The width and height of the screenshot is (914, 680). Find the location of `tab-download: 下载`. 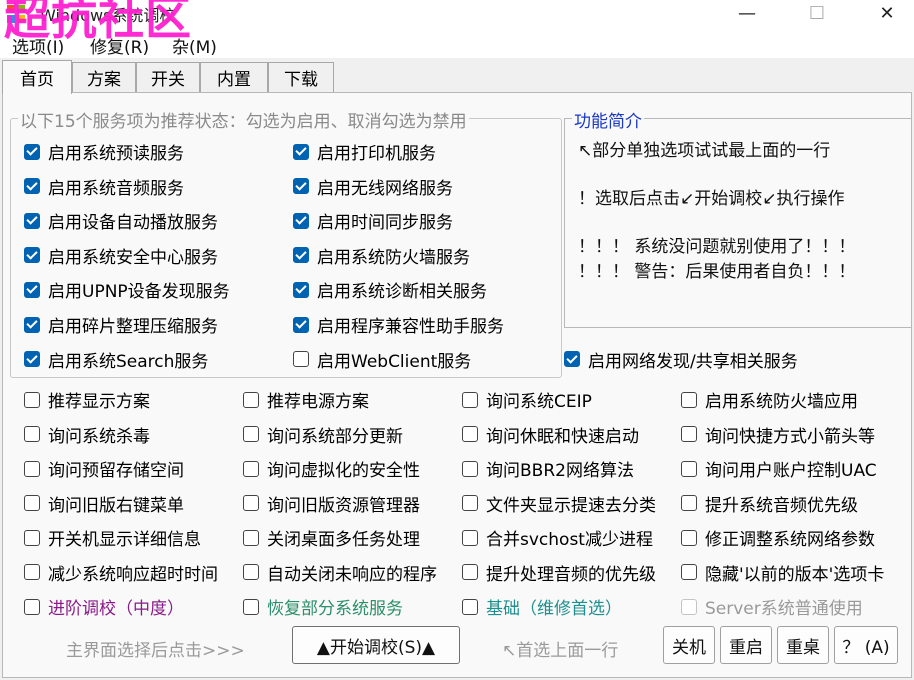

tab-download: 下载 is located at coordinates (301, 77).